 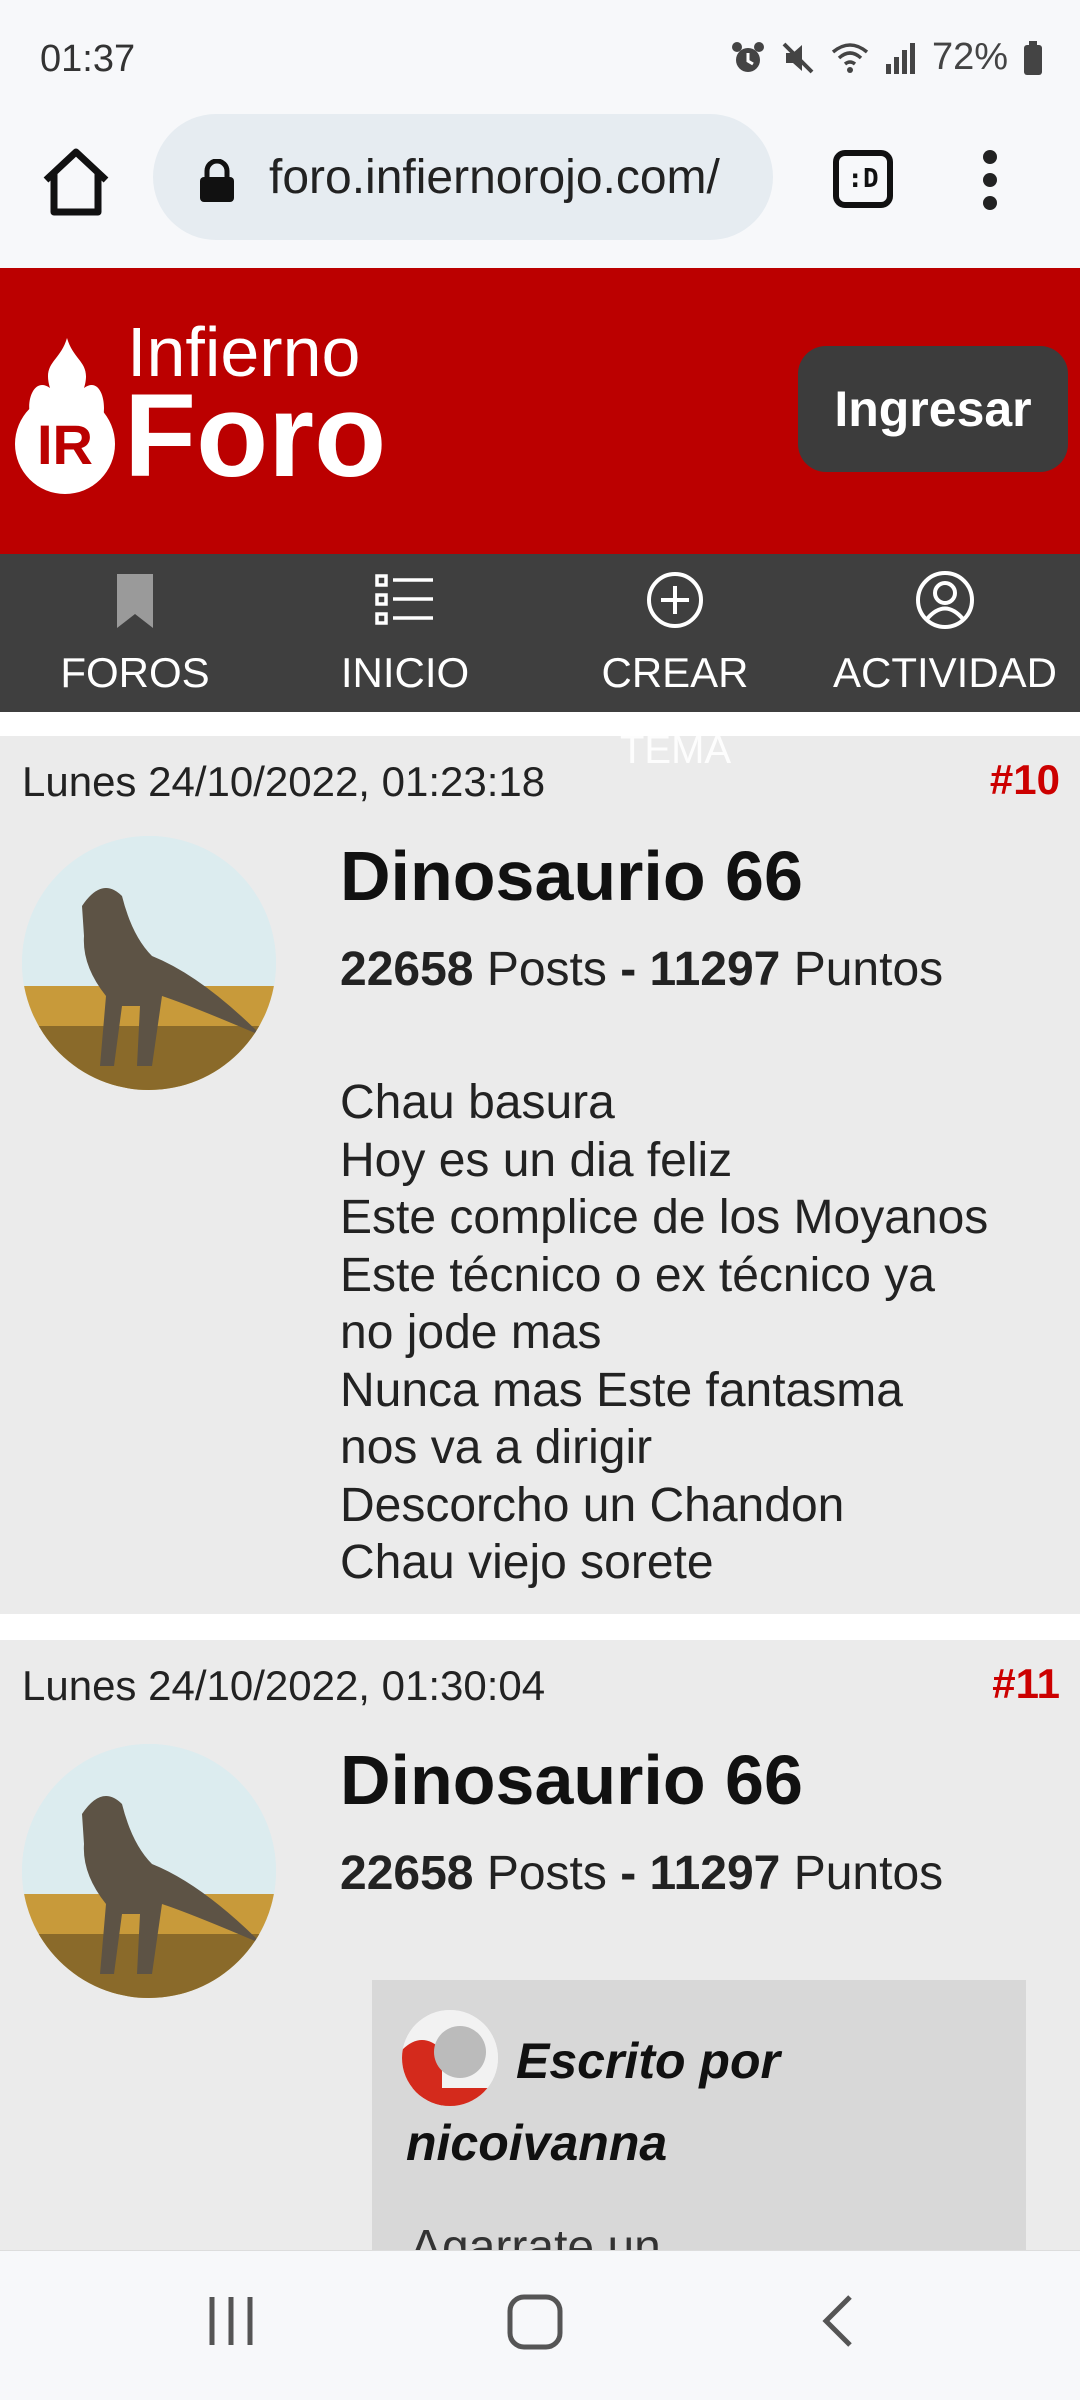 What do you see at coordinates (284, 781) in the screenshot?
I see `post-date: Lunes 24/10/2022, 01:23:18` at bounding box center [284, 781].